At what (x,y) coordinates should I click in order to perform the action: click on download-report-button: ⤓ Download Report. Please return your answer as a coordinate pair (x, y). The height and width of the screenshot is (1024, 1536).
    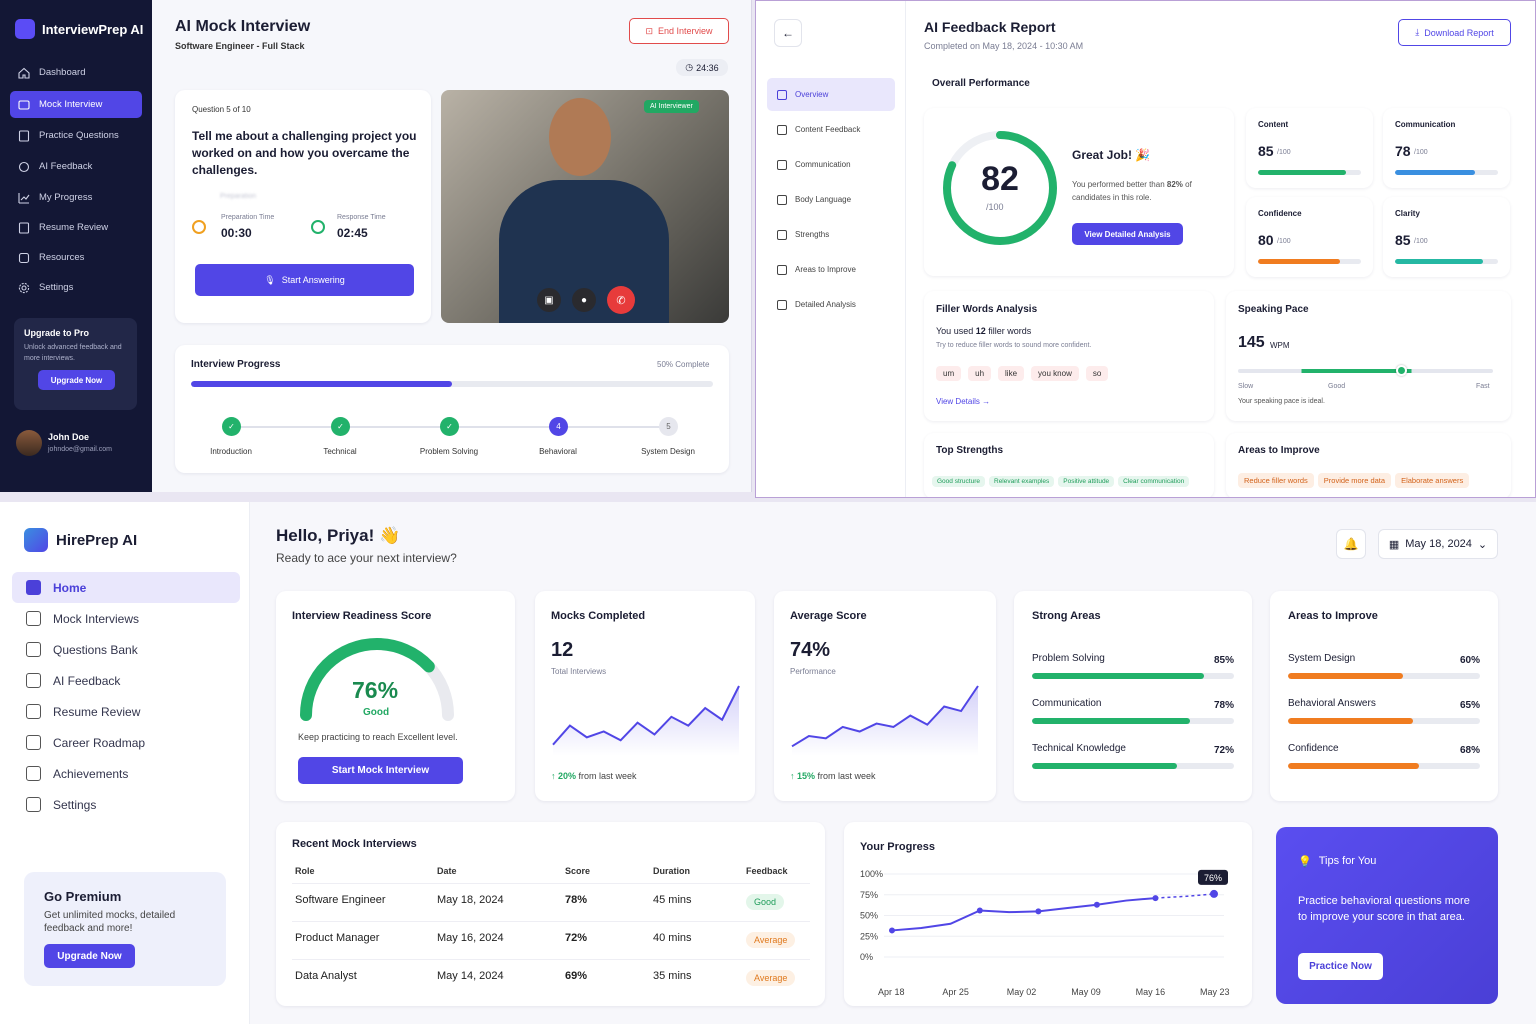
    Looking at the image, I should click on (1454, 32).